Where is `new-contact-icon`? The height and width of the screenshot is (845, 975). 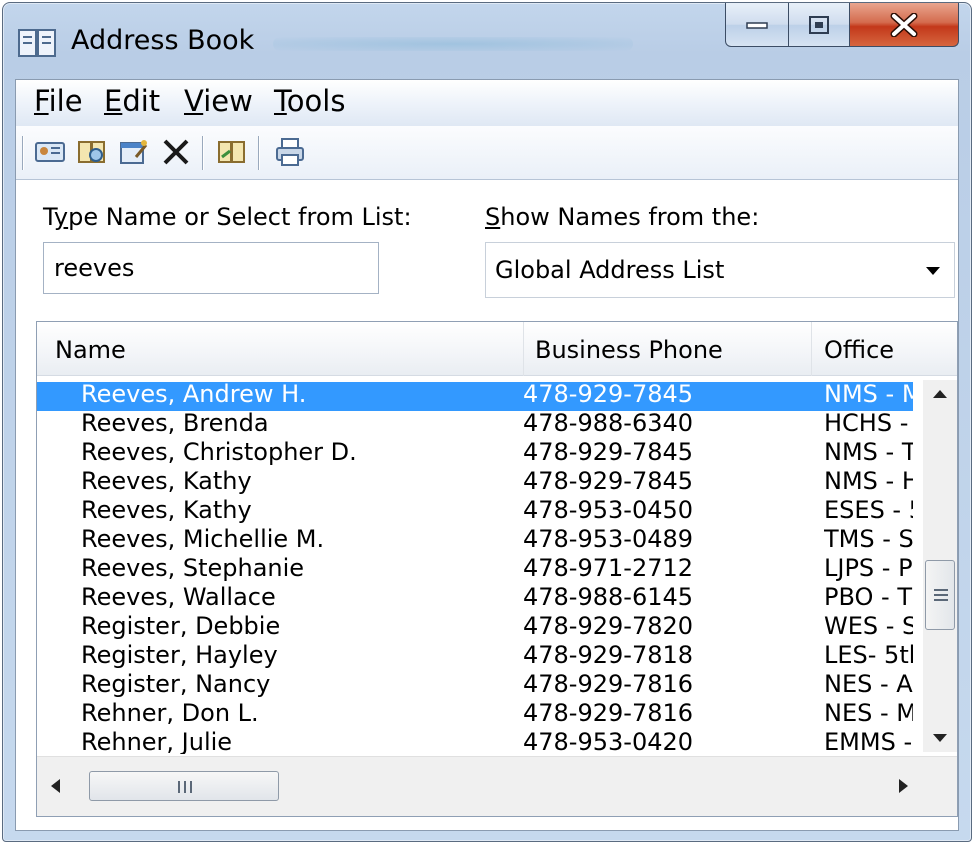 new-contact-icon is located at coordinates (50, 152).